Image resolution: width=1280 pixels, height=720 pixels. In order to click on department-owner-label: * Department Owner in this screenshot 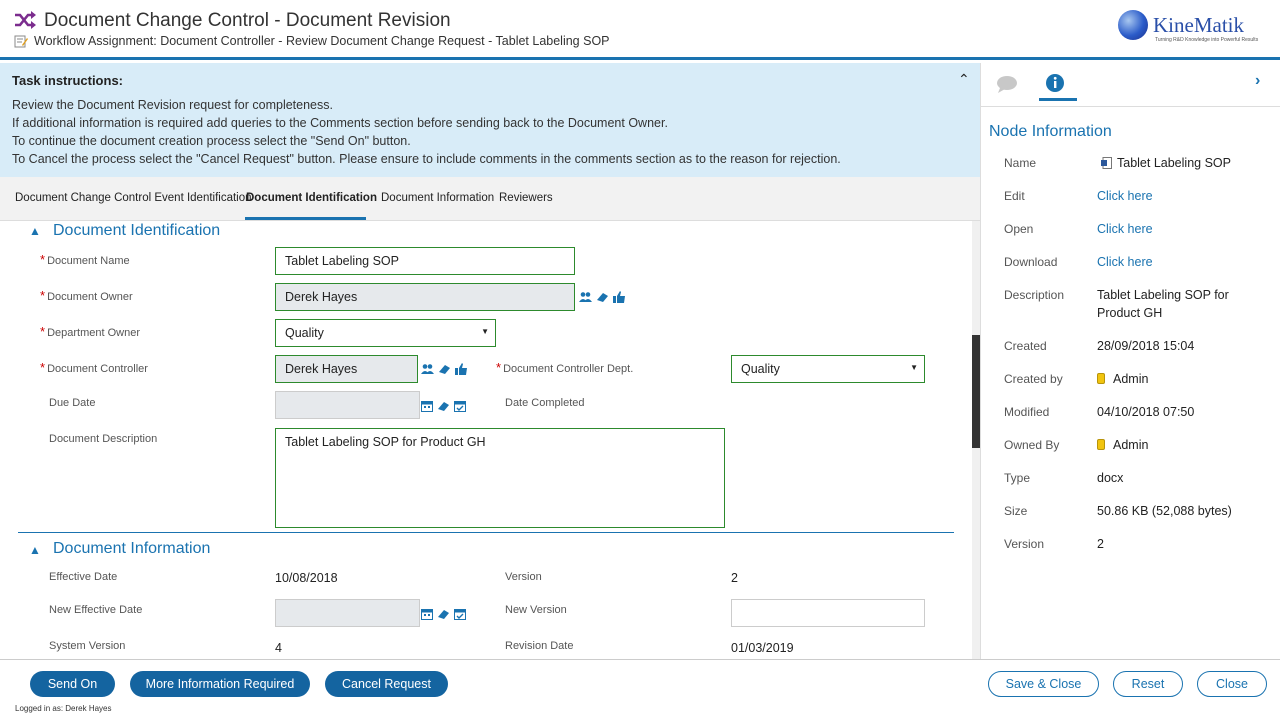, I will do `click(90, 331)`.